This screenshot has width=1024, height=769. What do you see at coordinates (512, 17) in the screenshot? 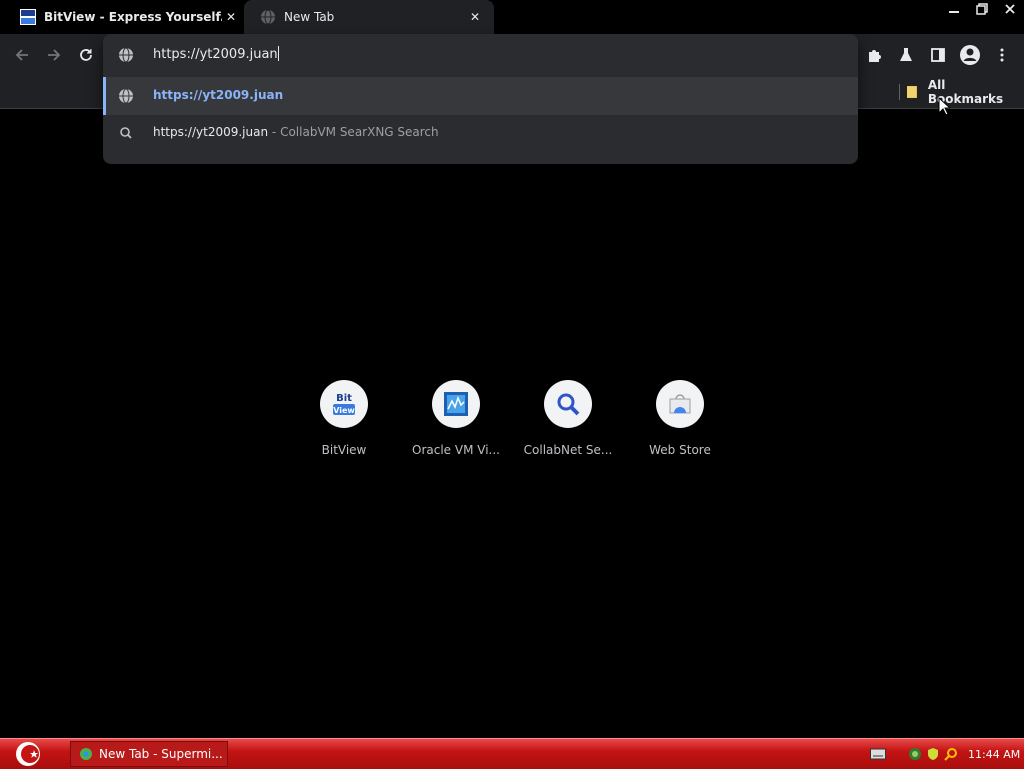
I see `title-bar: BitView - Express Yourself. ✕ New Tab ✕` at bounding box center [512, 17].